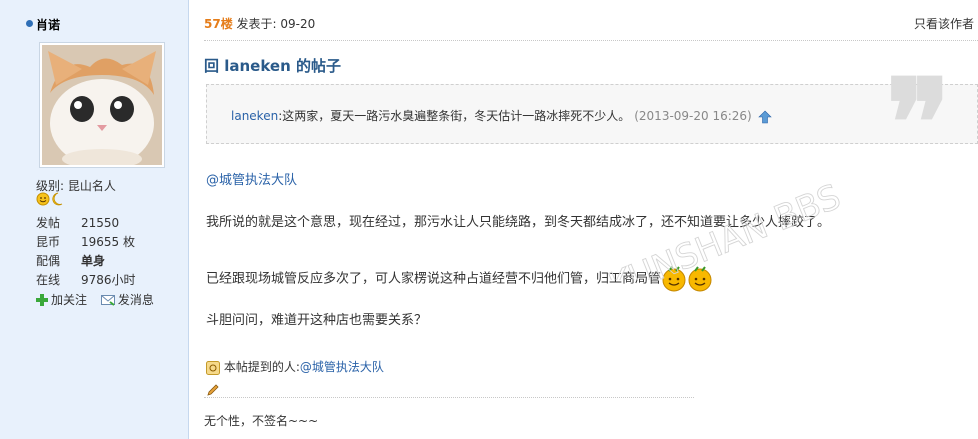 Image resolution: width=978 pixels, height=439 pixels. I want to click on user-stats: 发帖 21550 昆币 19655 枚 配偶 单身 在线 9786小时, so click(86, 252).